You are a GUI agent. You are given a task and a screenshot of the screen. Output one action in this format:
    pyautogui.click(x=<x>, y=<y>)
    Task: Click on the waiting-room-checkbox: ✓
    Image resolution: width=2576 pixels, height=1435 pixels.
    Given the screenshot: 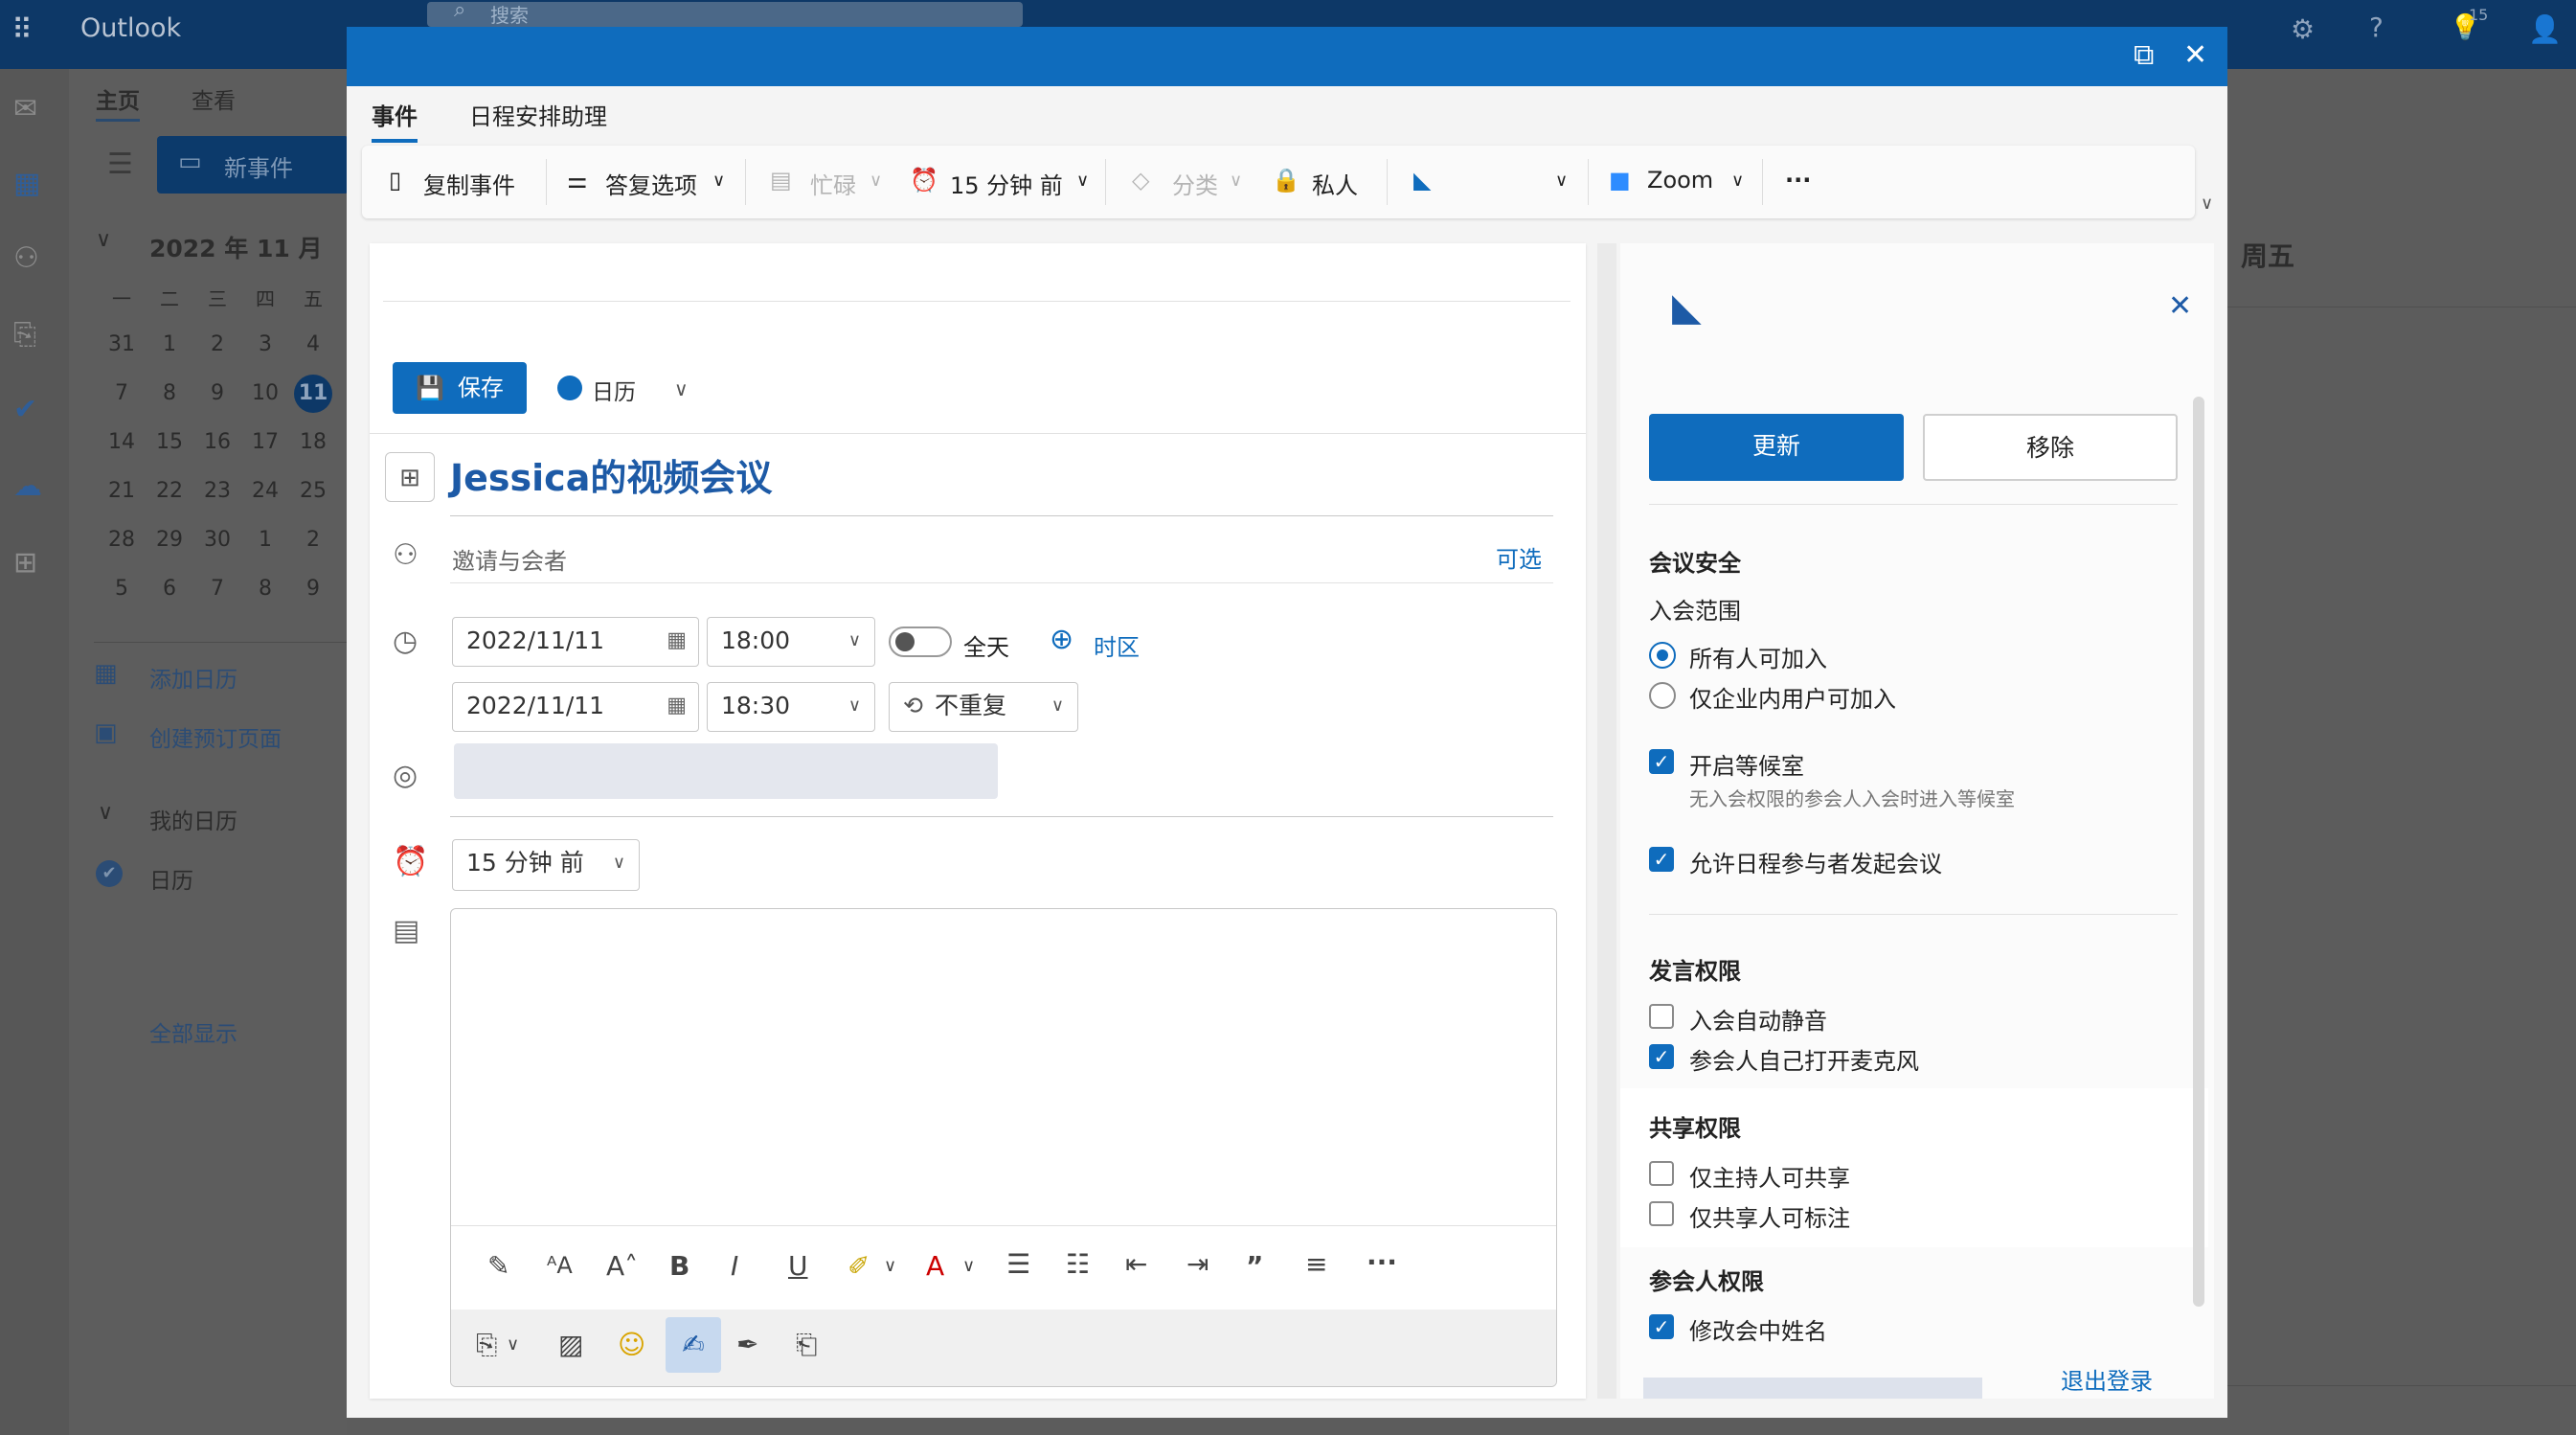 What is the action you would take?
    pyautogui.click(x=1661, y=762)
    